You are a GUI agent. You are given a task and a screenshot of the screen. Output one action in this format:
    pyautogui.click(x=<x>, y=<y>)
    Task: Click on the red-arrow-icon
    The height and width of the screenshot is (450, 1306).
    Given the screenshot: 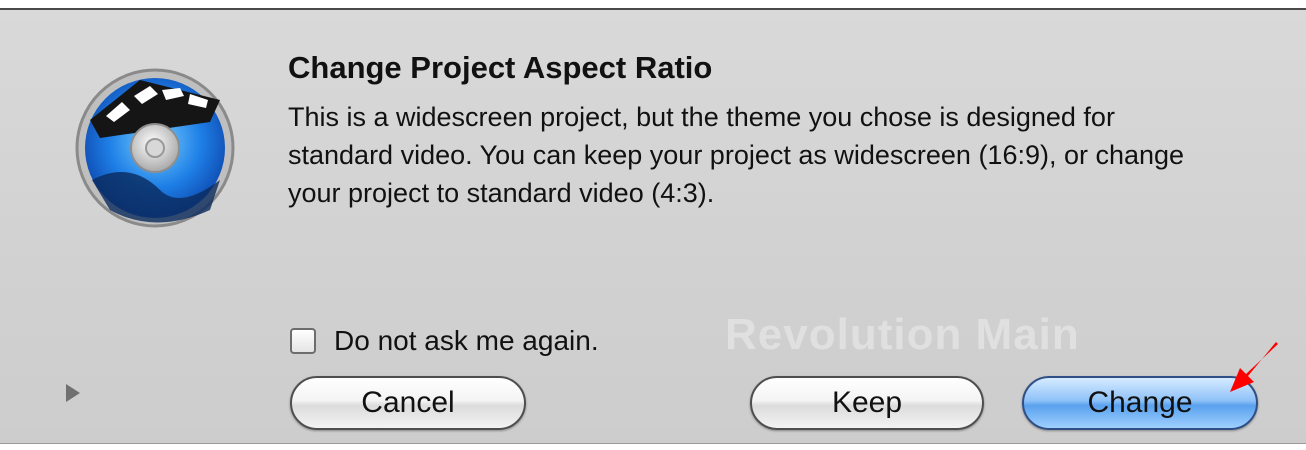 What is the action you would take?
    pyautogui.click(x=1254, y=367)
    